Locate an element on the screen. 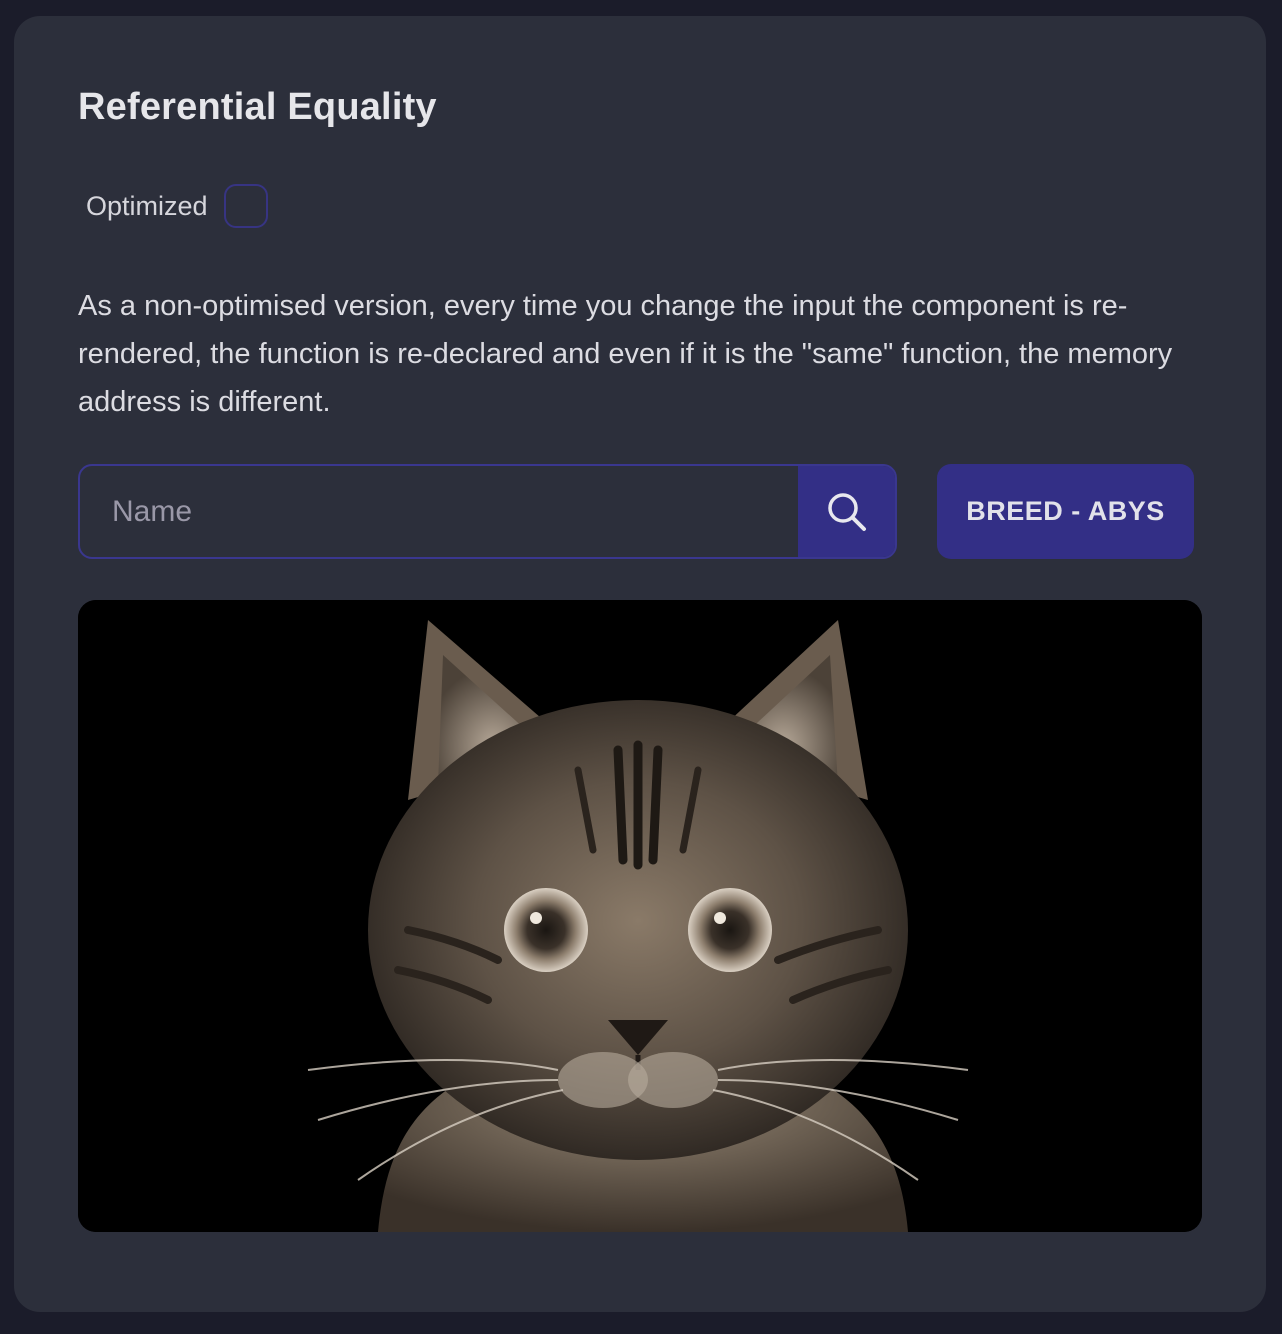  search-button is located at coordinates (846, 511).